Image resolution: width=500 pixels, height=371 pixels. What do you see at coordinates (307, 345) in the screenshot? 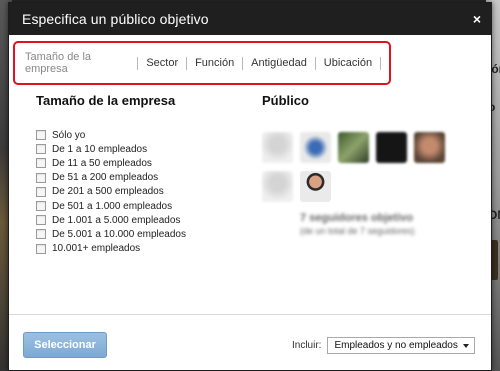
I see `include-label: Incluir:` at bounding box center [307, 345].